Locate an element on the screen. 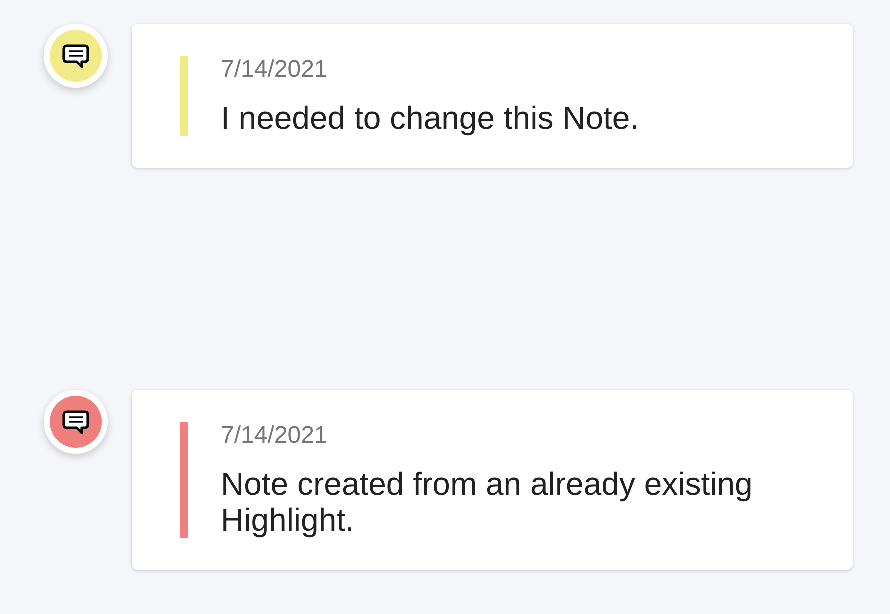 Image resolution: width=890 pixels, height=614 pixels. note-text: I needed to change this Note. is located at coordinates (430, 118).